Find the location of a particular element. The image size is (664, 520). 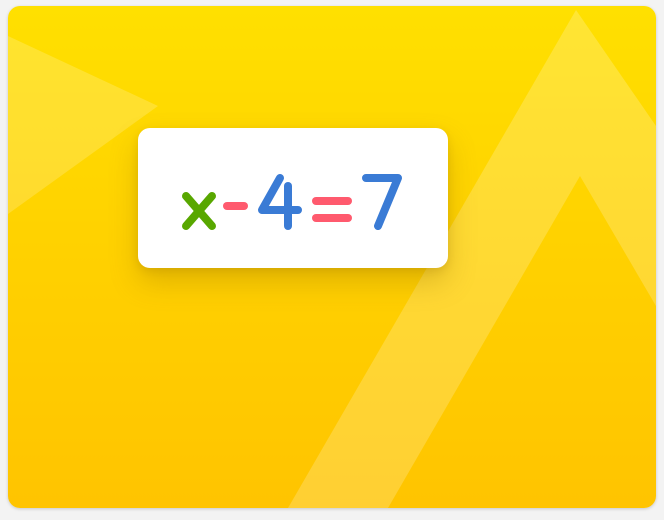

equation: x - 4 = 7 is located at coordinates (292, 202).